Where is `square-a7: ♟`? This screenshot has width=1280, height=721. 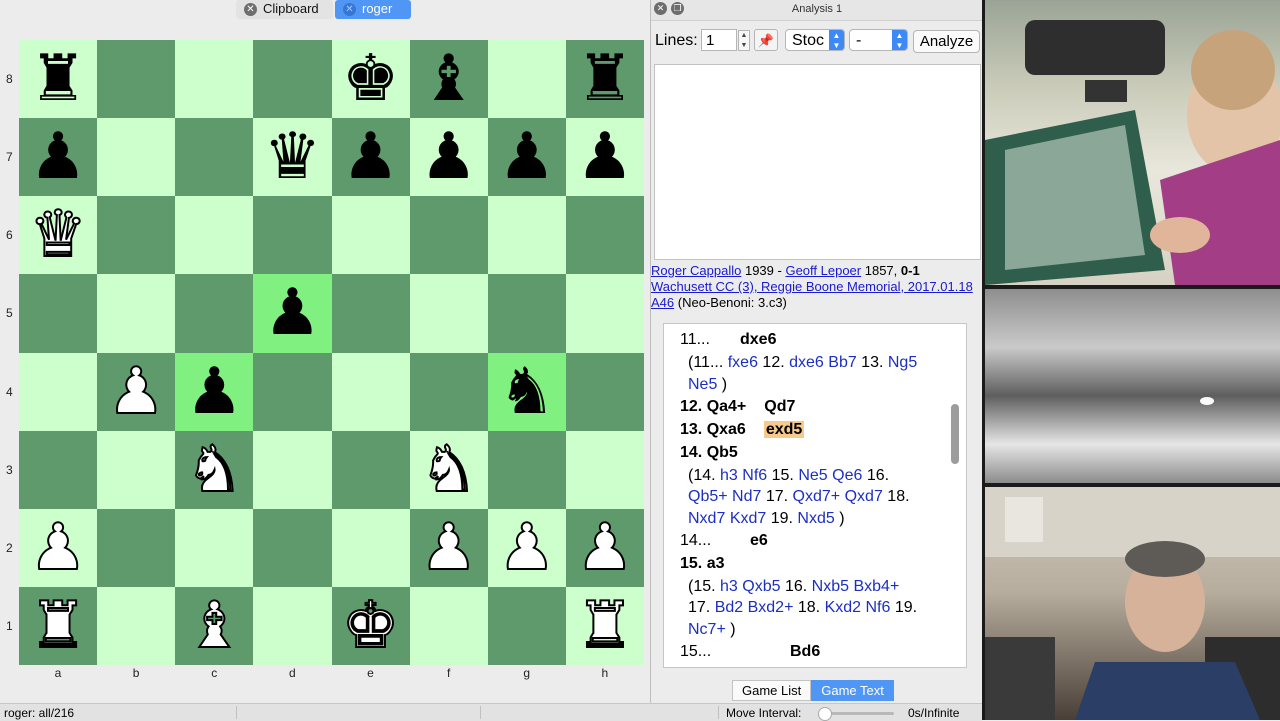 square-a7: ♟ is located at coordinates (58, 157).